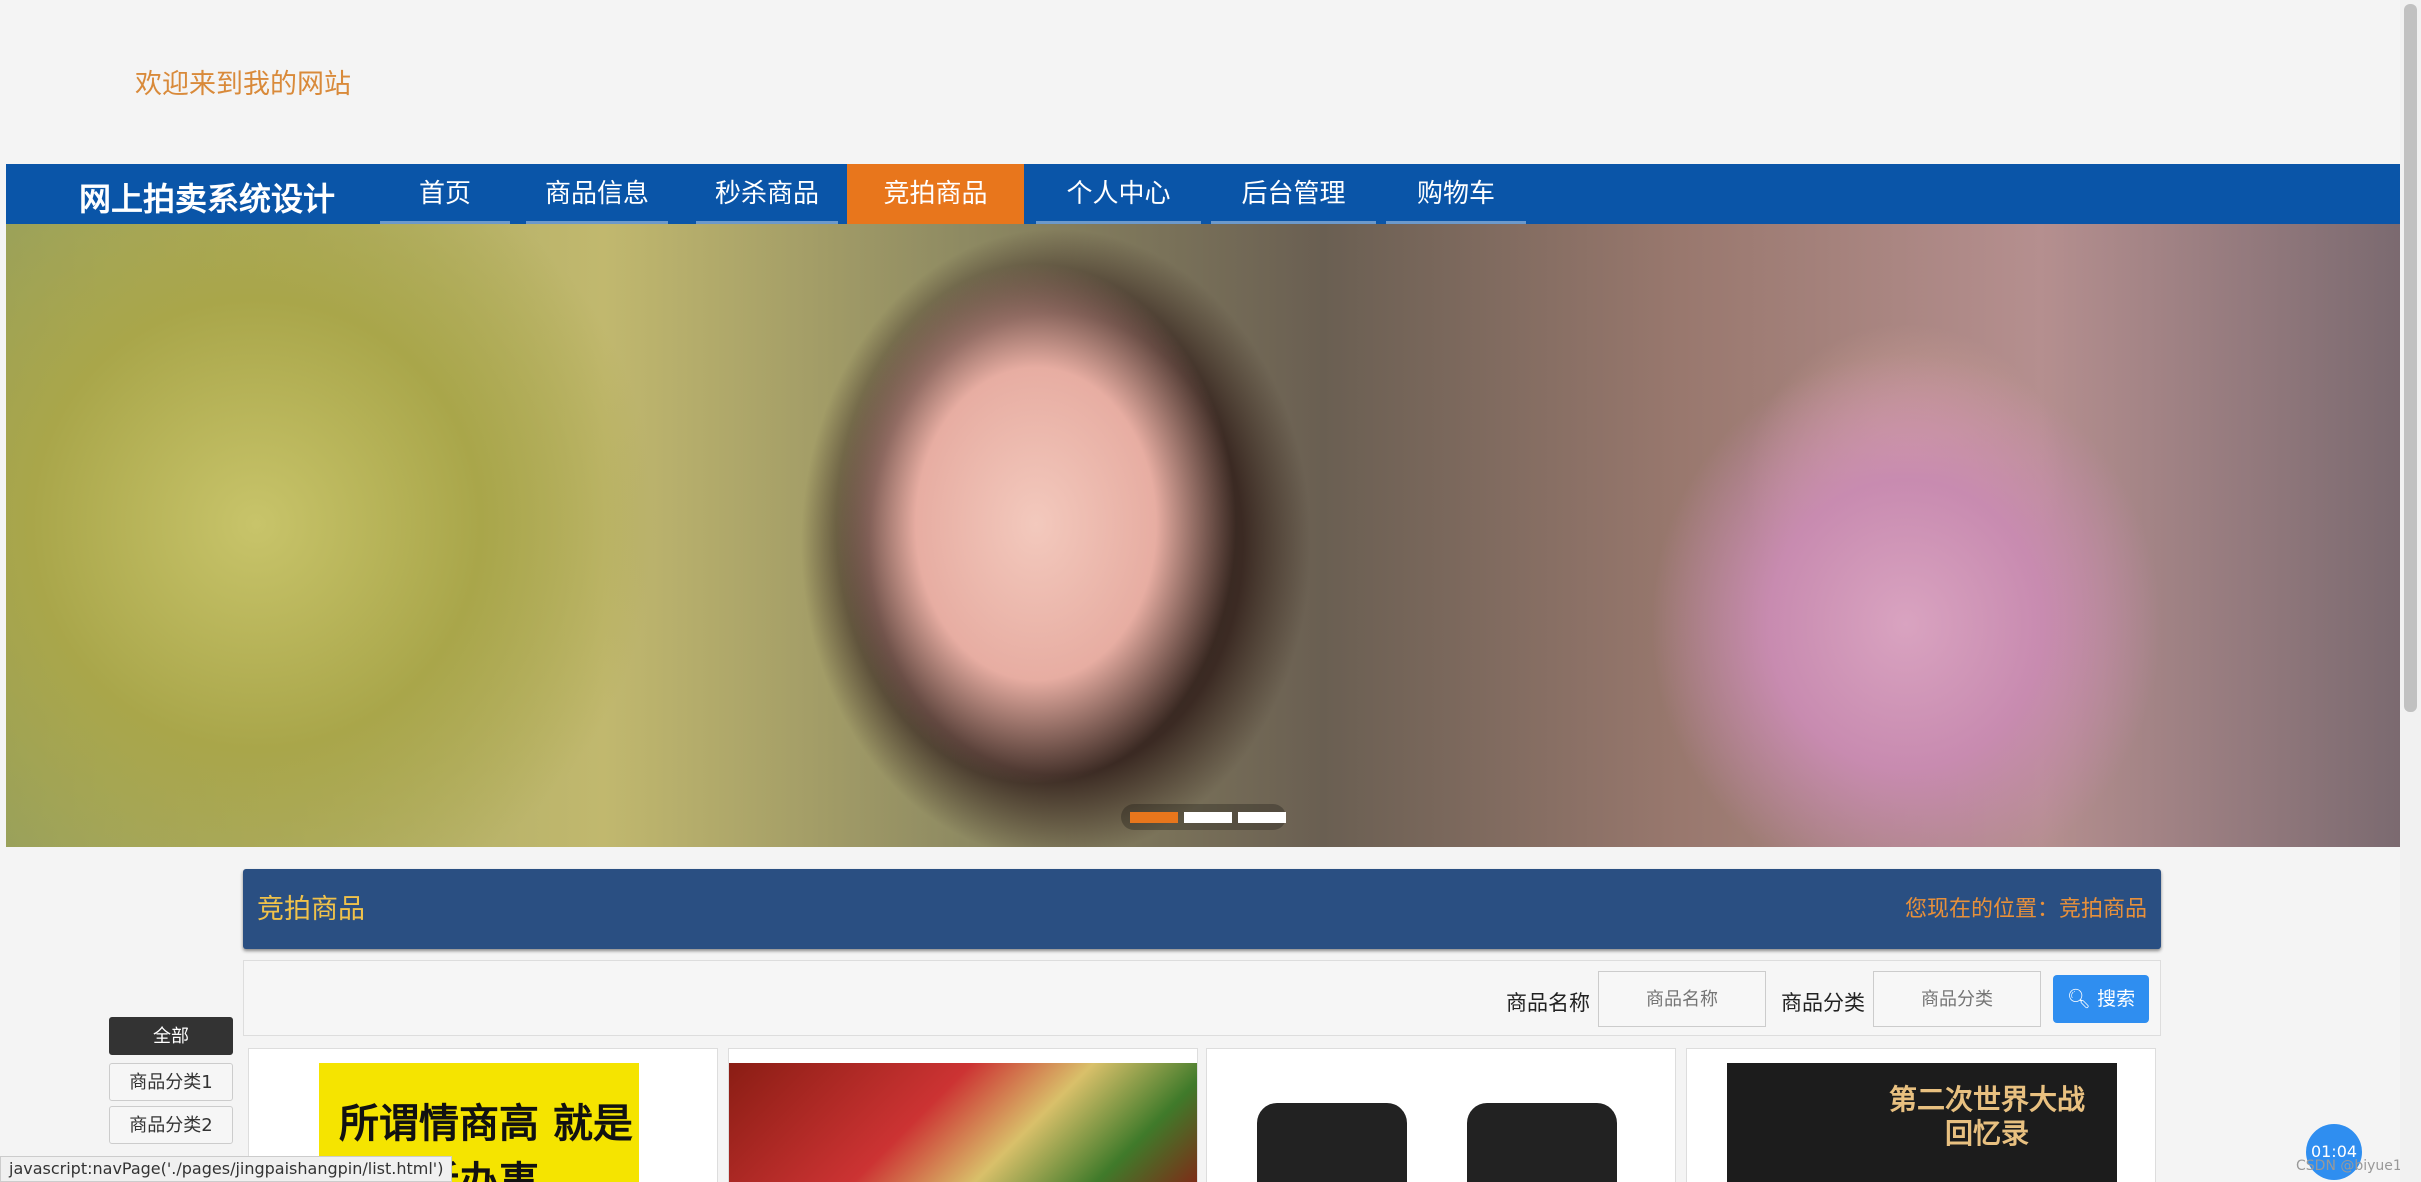 The height and width of the screenshot is (1182, 2421). I want to click on nav-home: 首页, so click(445, 194).